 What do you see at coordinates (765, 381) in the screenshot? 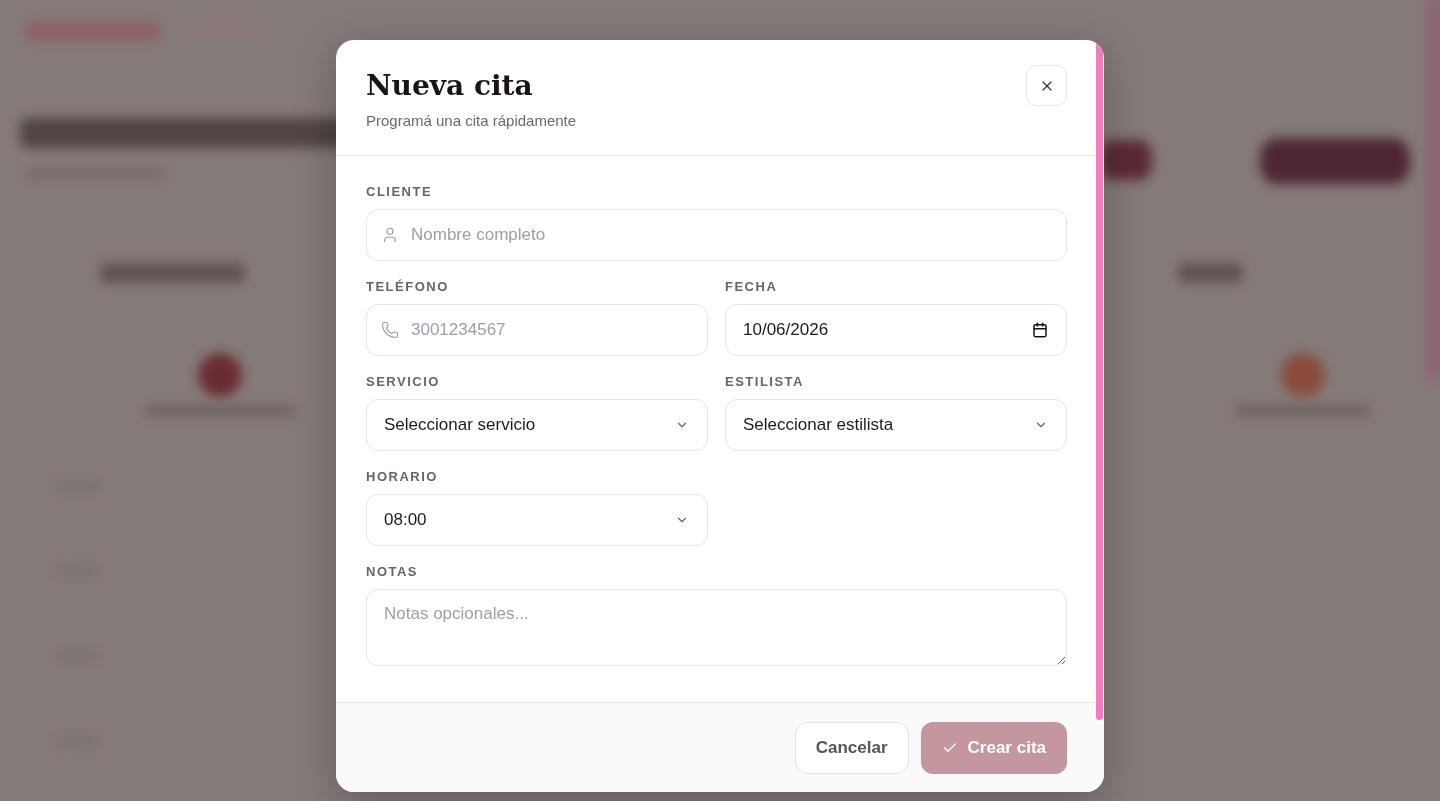
I see `field-label: ESTILISTA` at bounding box center [765, 381].